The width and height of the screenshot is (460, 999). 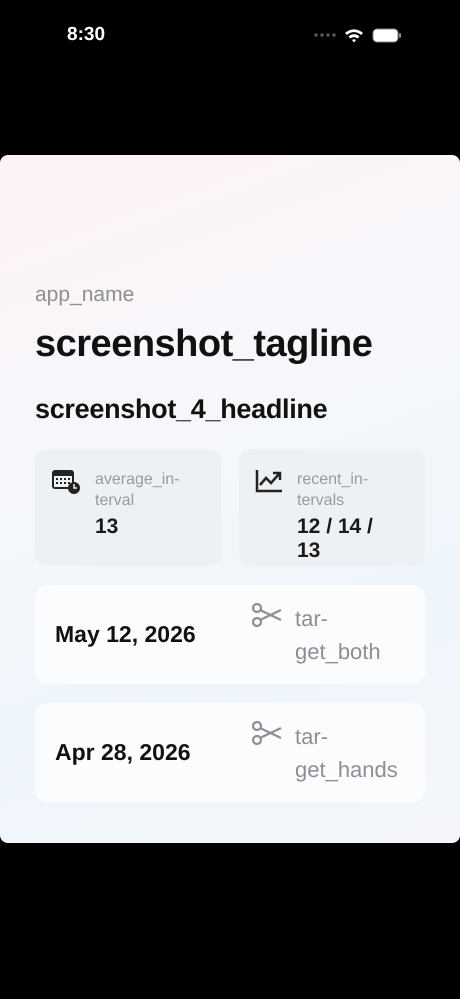 I want to click on signal-icon, so click(x=325, y=35).